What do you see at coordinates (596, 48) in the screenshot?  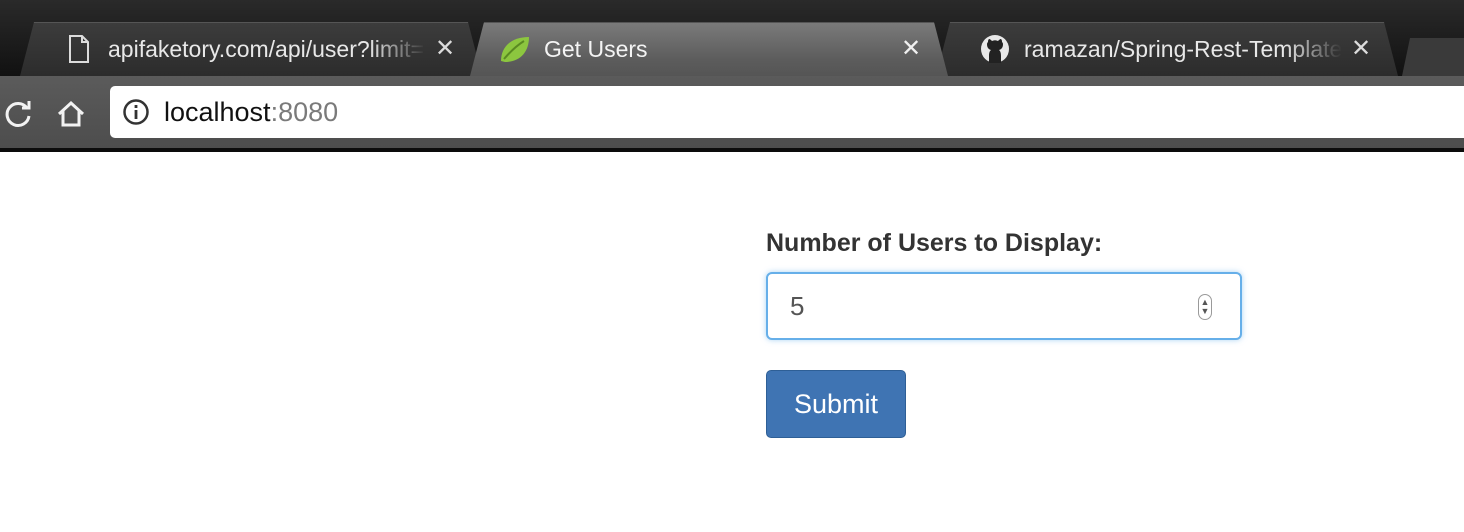 I see `tab-title: Get Users` at bounding box center [596, 48].